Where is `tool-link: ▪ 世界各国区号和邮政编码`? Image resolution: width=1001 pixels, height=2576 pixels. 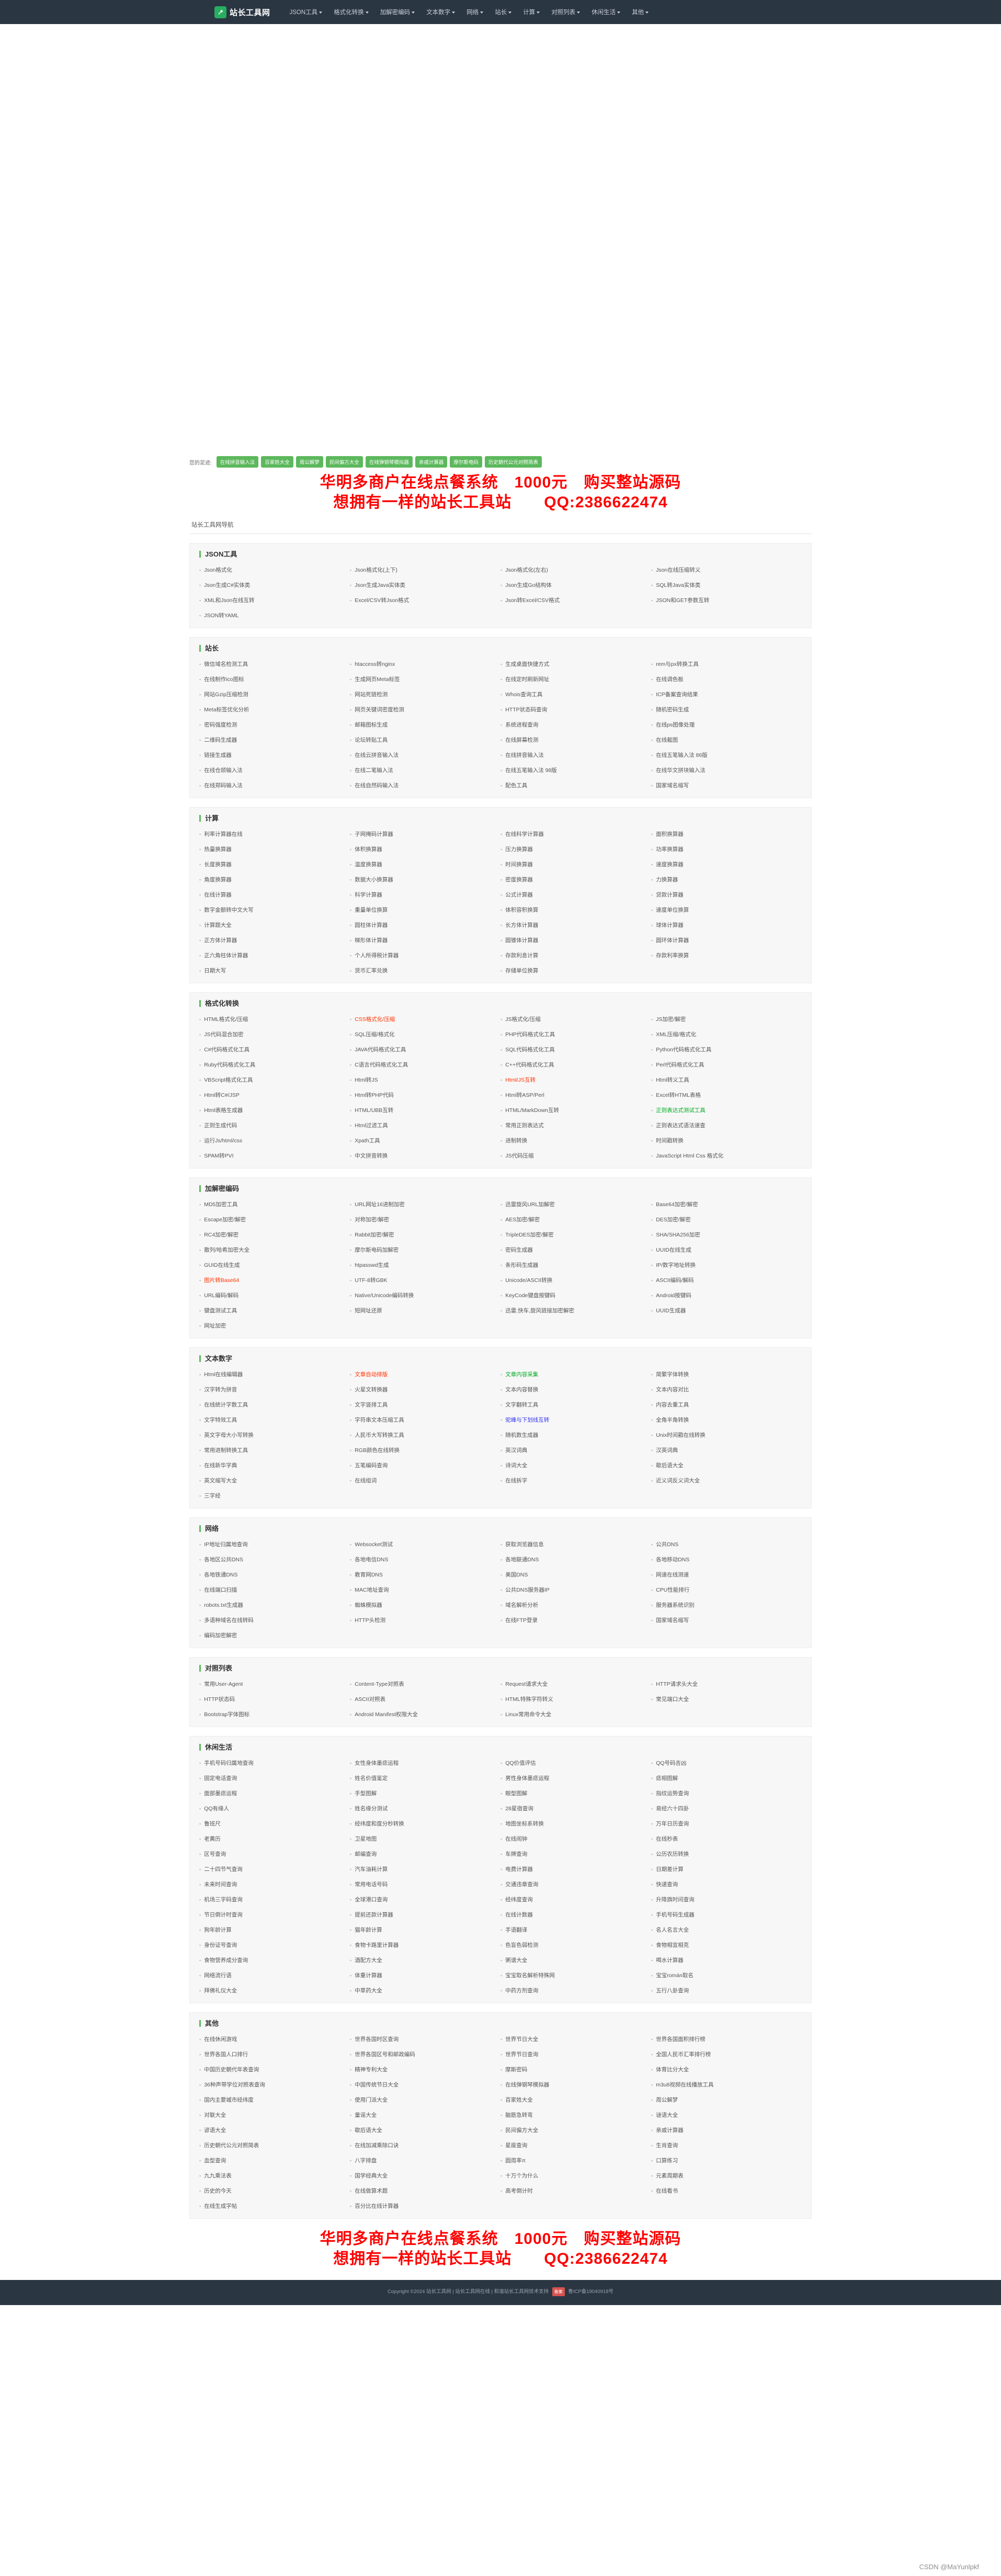 tool-link: ▪ 世界各国区号和邮政编码 is located at coordinates (425, 2054).